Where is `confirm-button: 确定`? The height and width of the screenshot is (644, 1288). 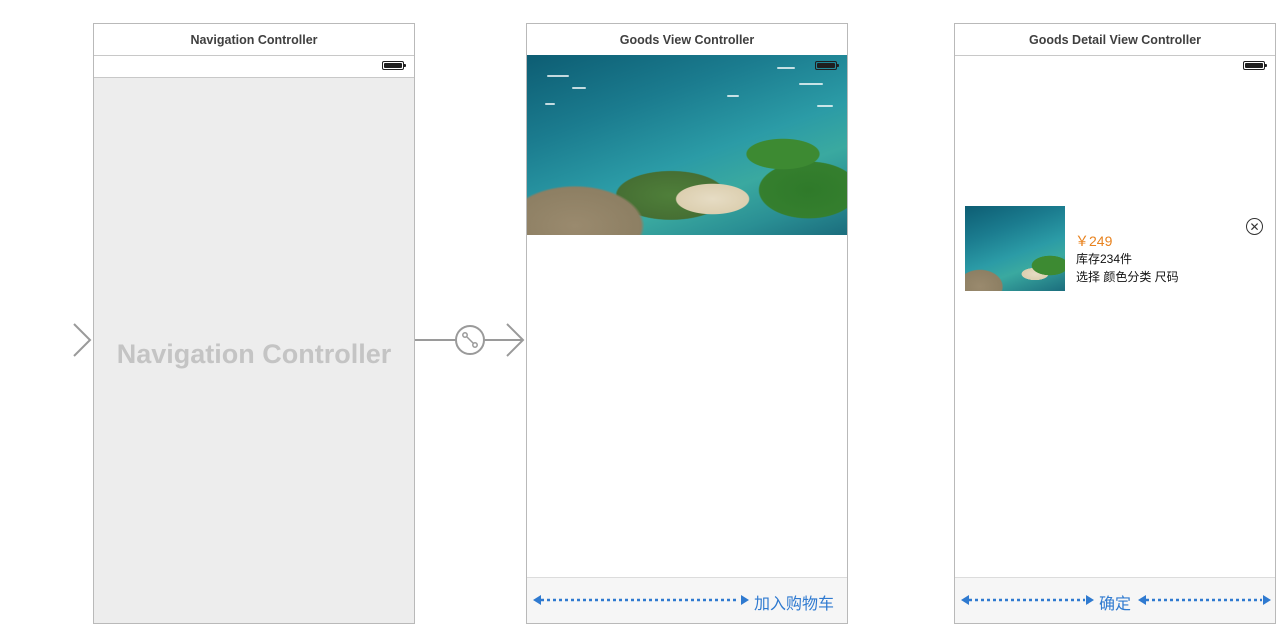
confirm-button: 确定 is located at coordinates (1115, 602).